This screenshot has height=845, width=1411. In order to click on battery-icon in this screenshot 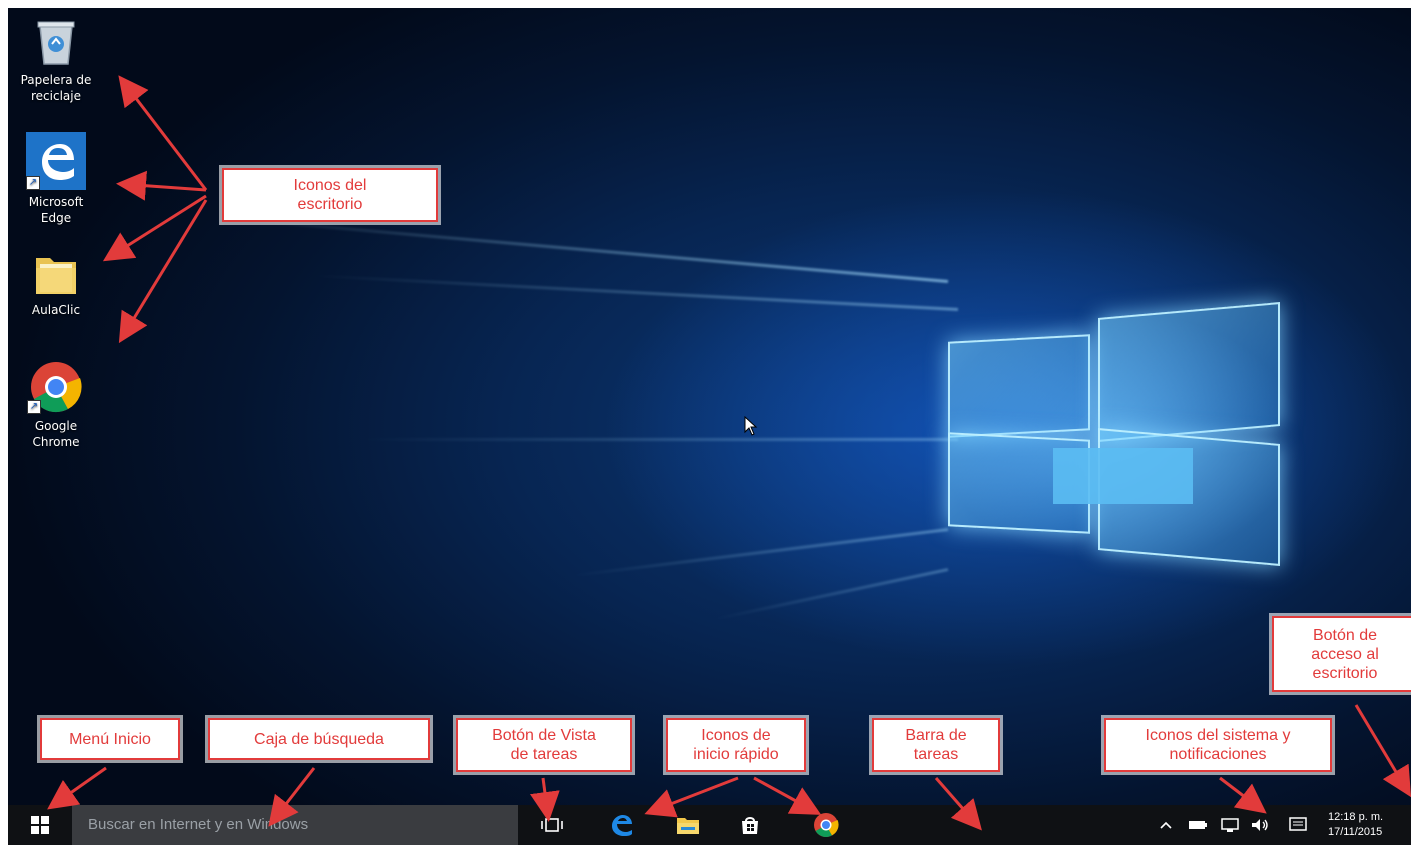, I will do `click(1198, 825)`.